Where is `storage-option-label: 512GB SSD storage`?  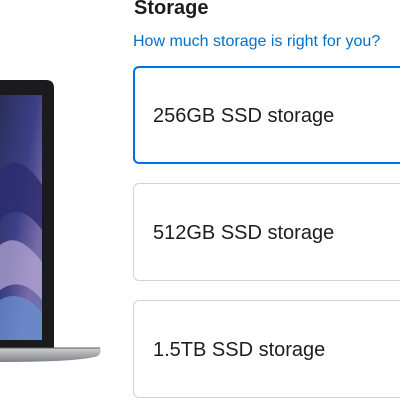 storage-option-label: 512GB SSD storage is located at coordinates (244, 233).